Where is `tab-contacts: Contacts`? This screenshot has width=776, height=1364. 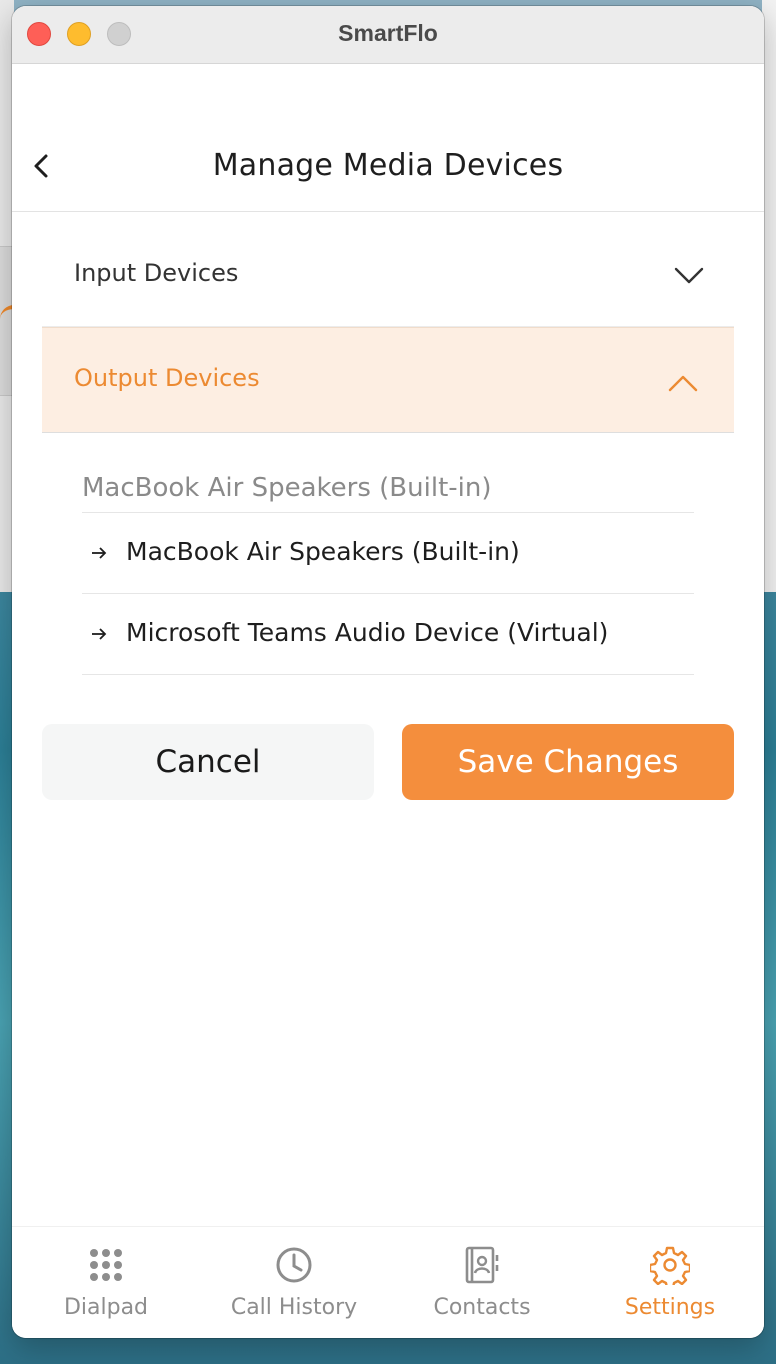 tab-contacts: Contacts is located at coordinates (482, 1282).